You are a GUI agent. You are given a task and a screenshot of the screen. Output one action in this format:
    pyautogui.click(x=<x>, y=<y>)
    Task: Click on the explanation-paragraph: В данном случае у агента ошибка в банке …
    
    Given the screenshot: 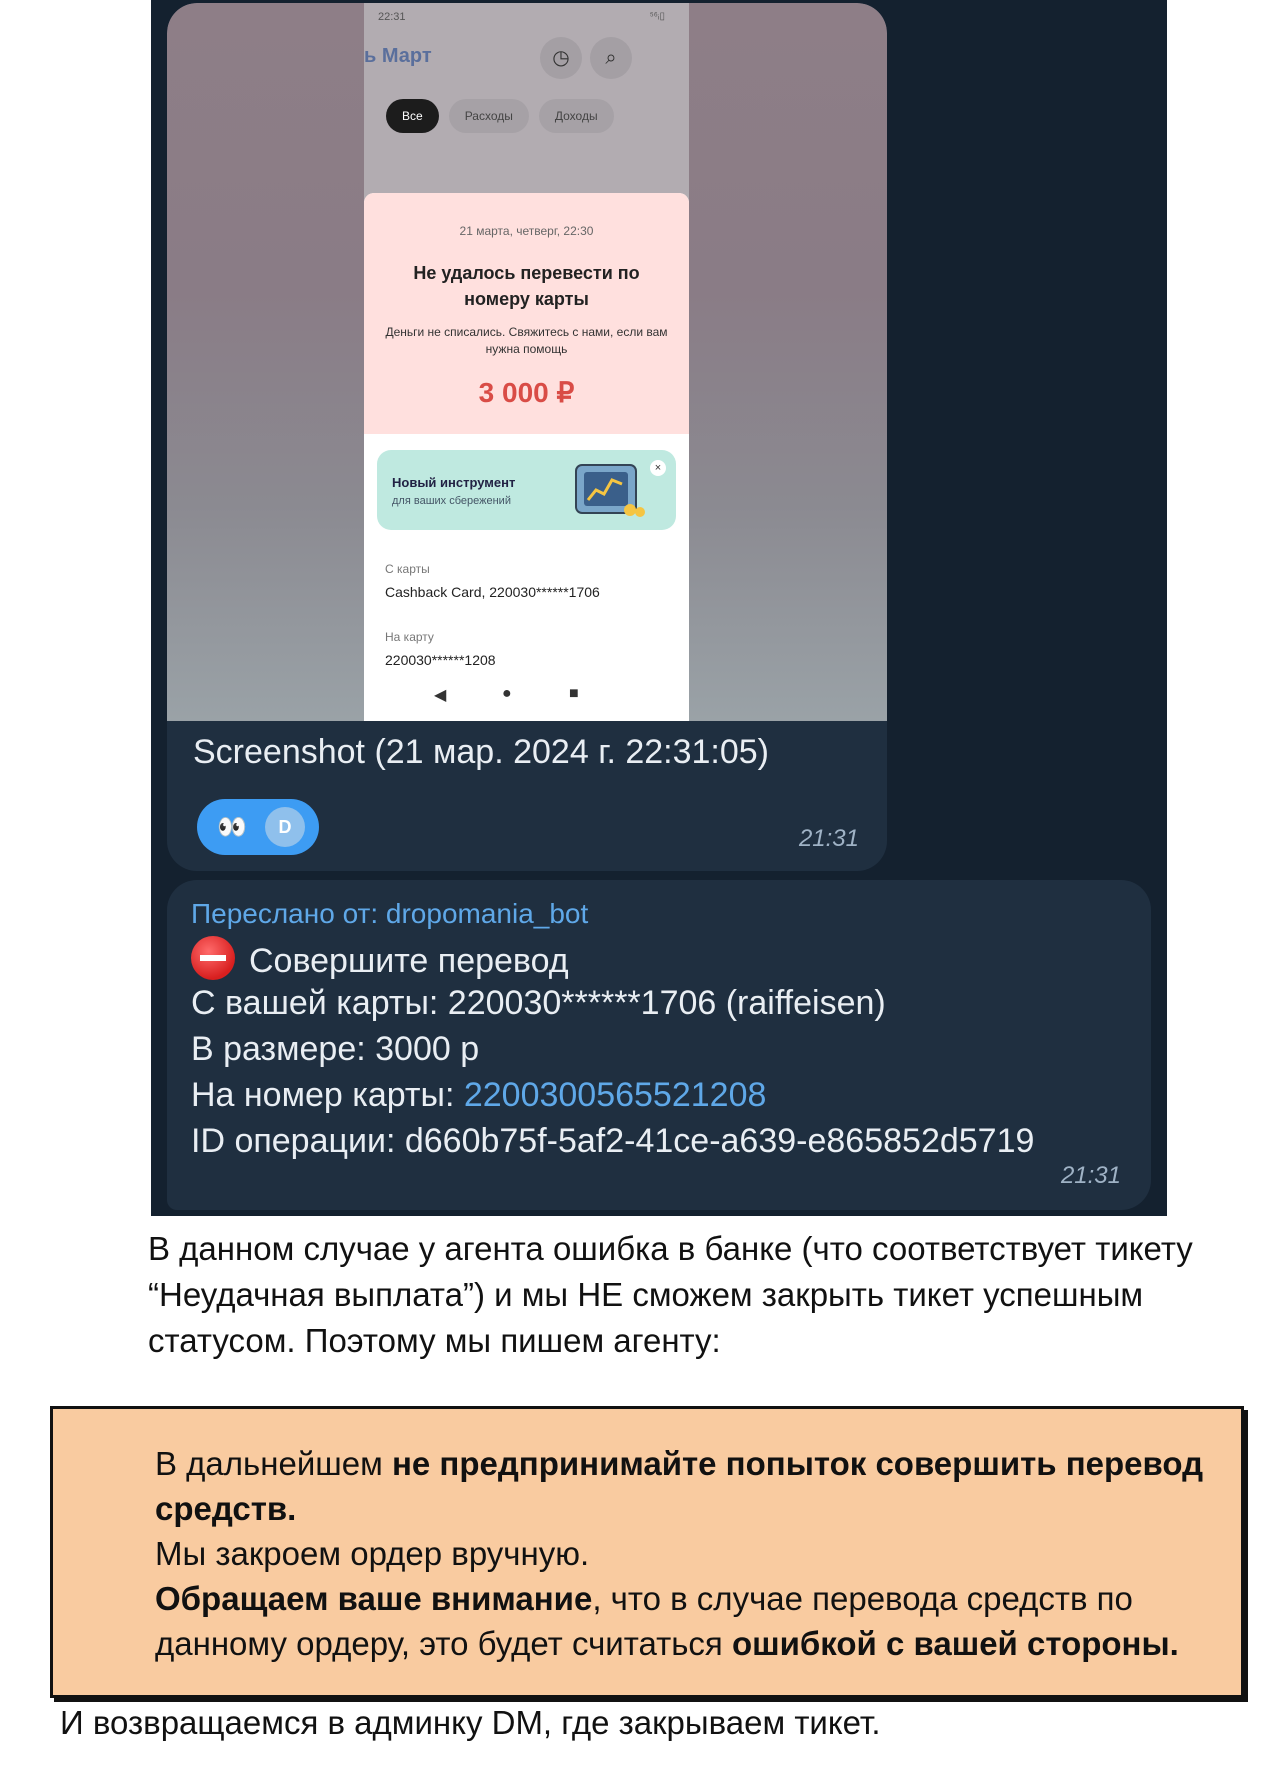 What is the action you would take?
    pyautogui.click(x=670, y=1294)
    